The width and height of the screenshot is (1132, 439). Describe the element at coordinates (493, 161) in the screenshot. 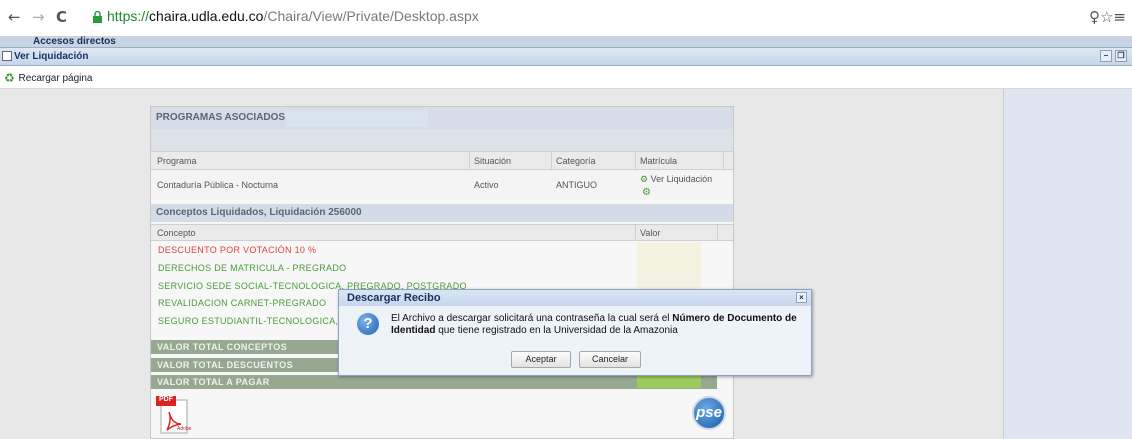

I see `col-situacion: Situación` at that location.